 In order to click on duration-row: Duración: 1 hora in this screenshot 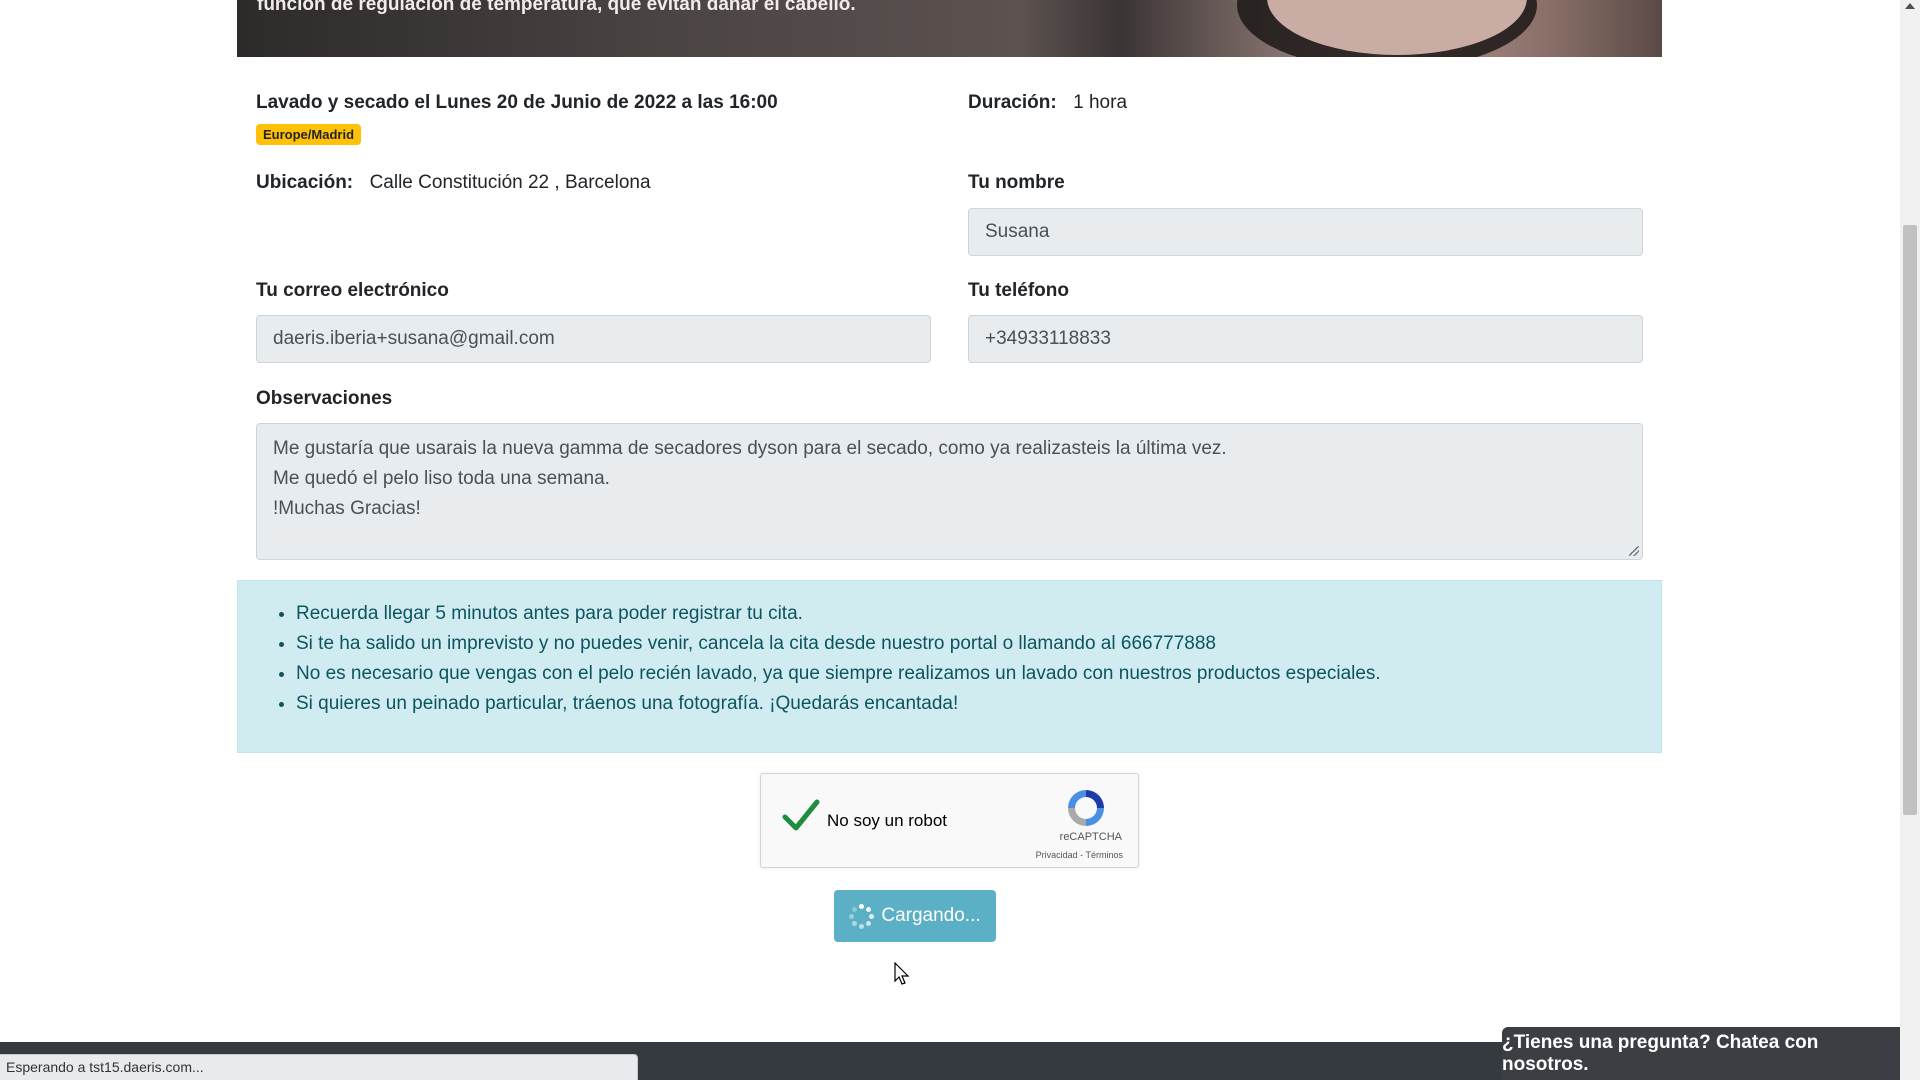, I will do `click(1047, 103)`.